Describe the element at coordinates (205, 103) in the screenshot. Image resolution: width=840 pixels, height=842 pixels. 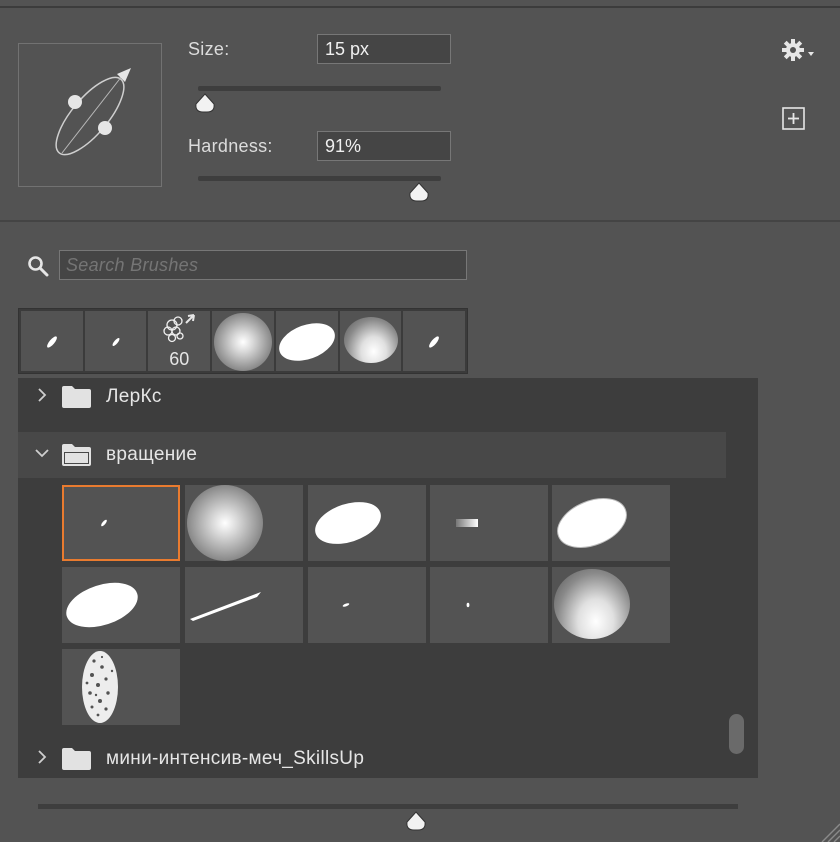
I see `size-slider-thumb` at that location.